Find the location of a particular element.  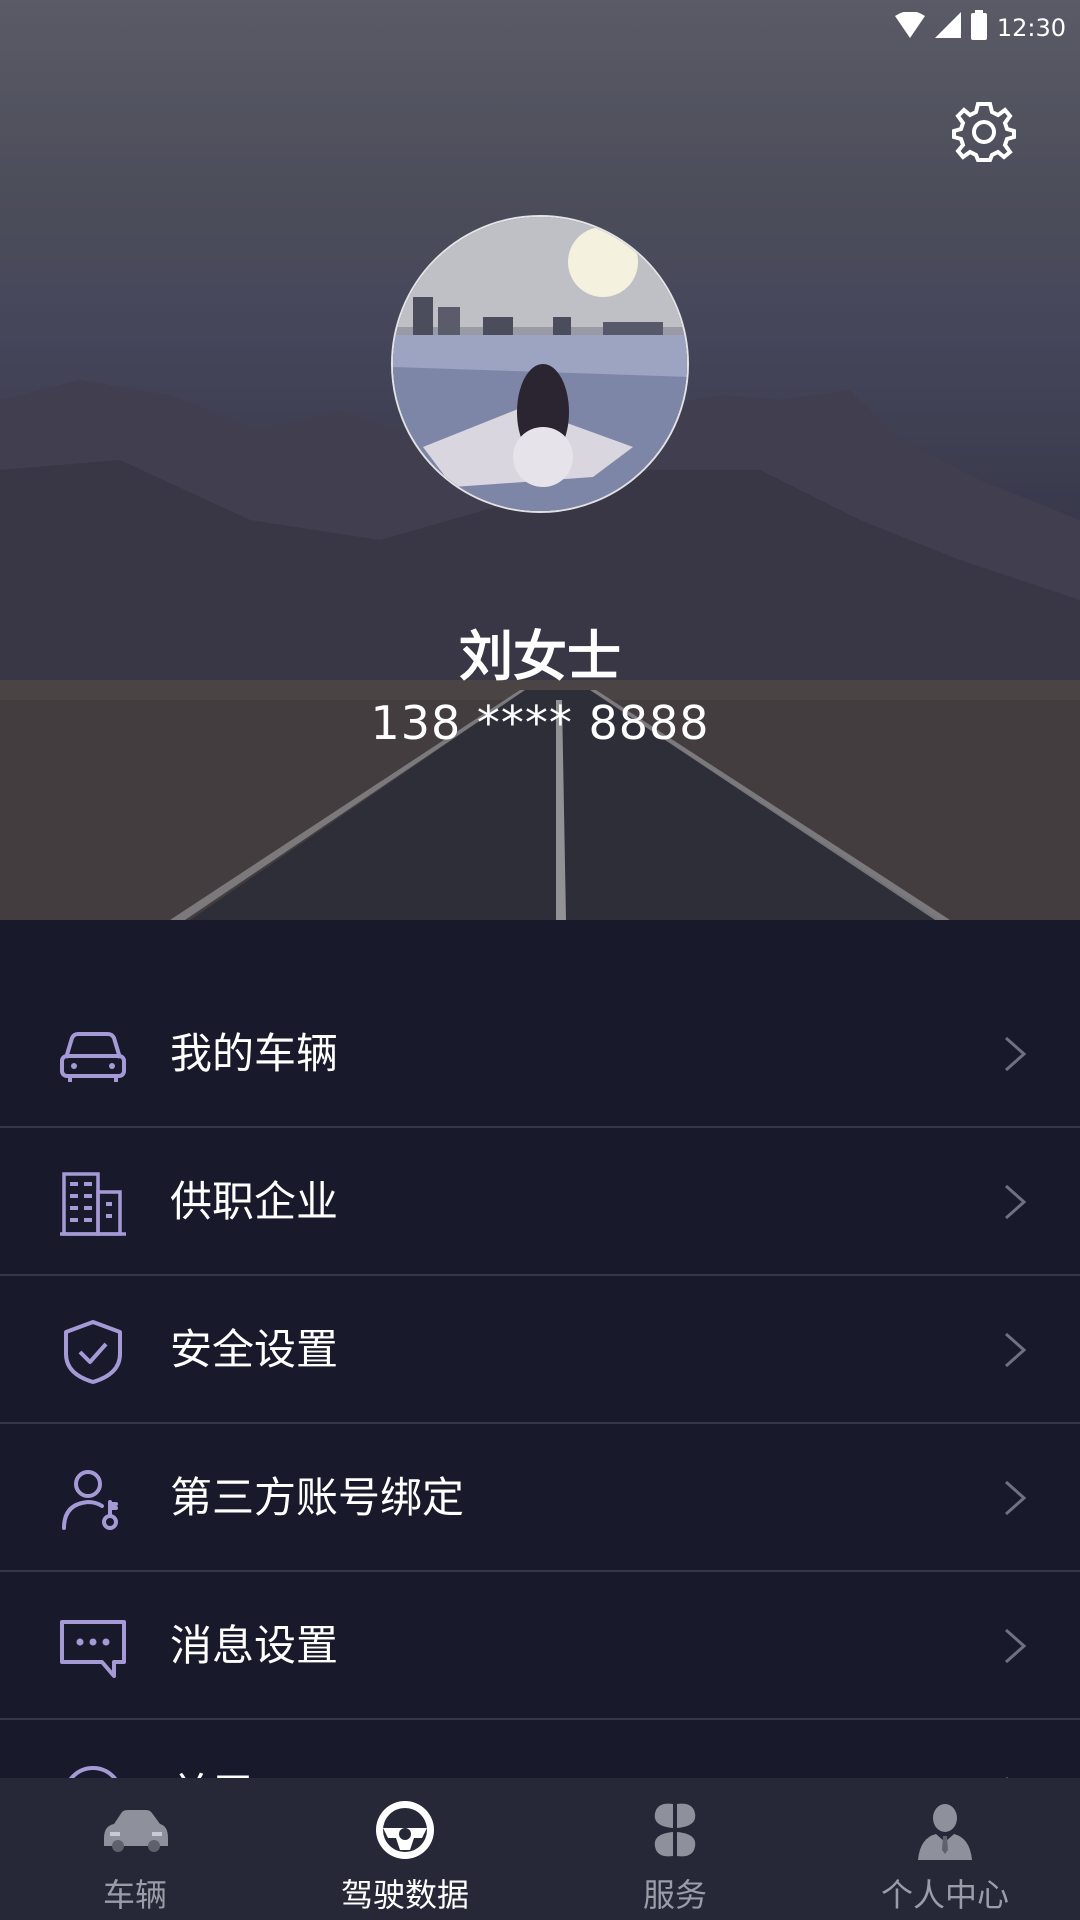

menu-item-label: 第三方账号绑定 is located at coordinates (317, 1497).